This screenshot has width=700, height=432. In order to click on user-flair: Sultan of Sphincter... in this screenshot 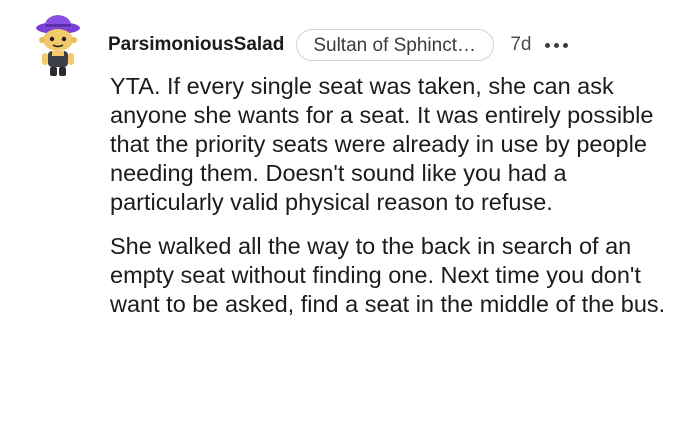, I will do `click(395, 45)`.